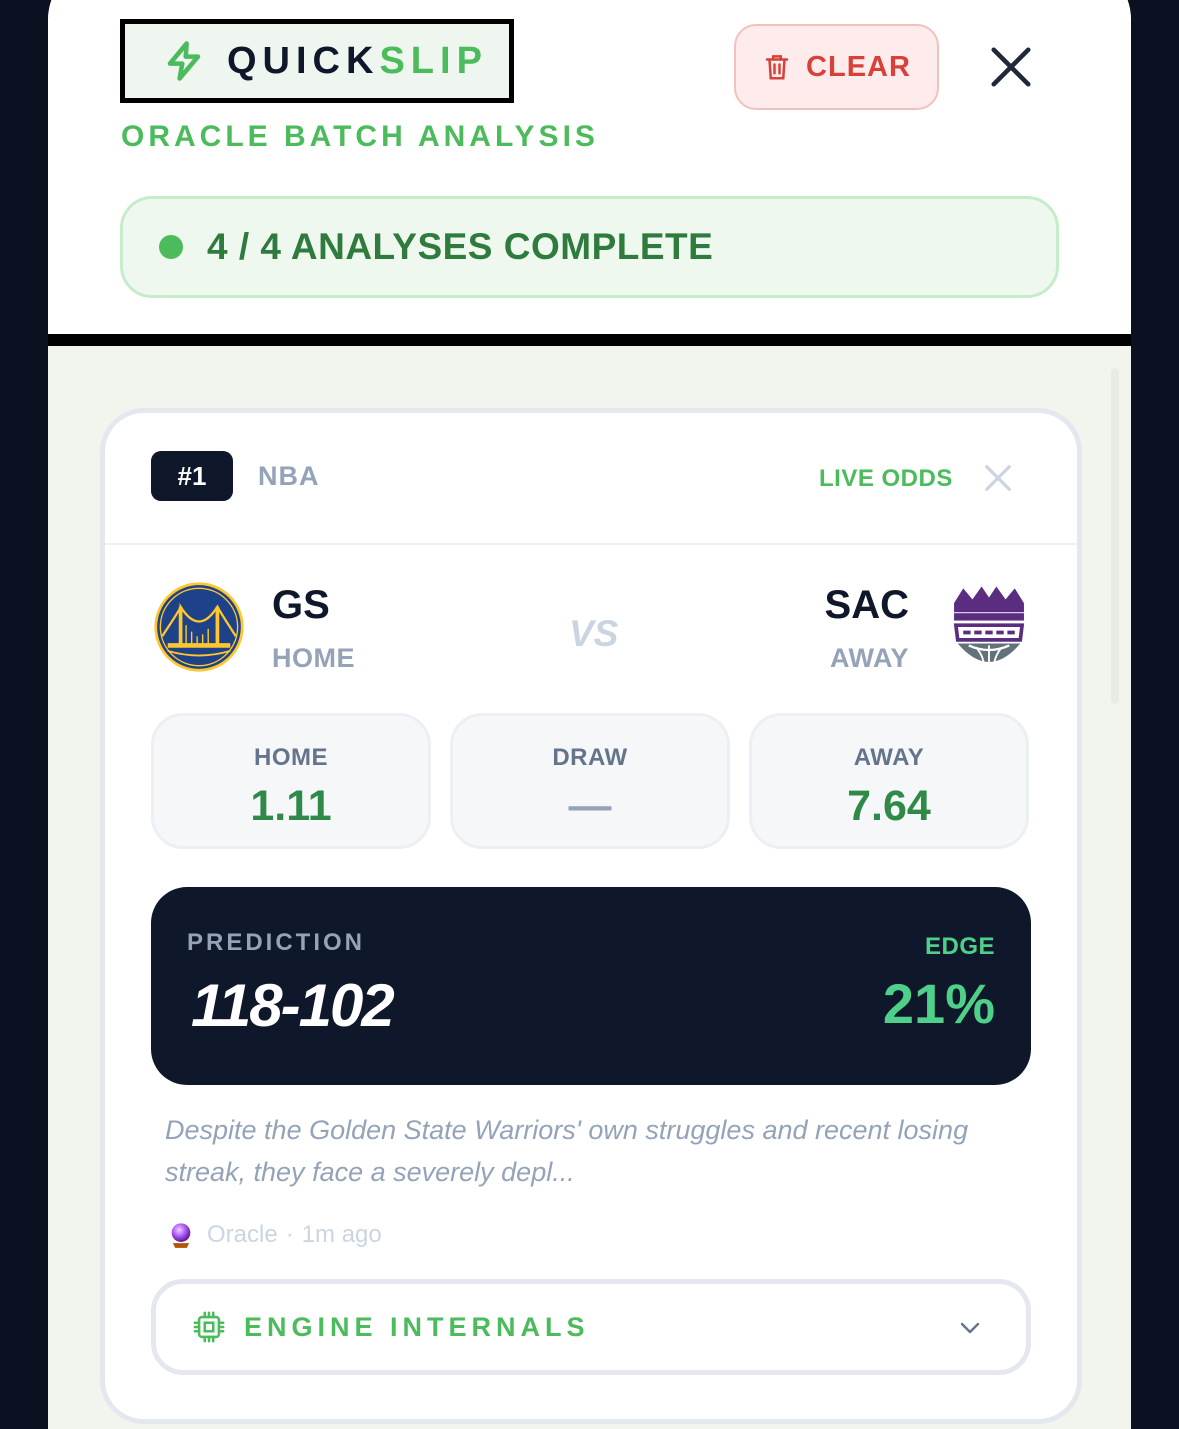  Describe the element at coordinates (591, 479) in the screenshot. I see `card-header: #1 NBA LIVE ODDS` at that location.